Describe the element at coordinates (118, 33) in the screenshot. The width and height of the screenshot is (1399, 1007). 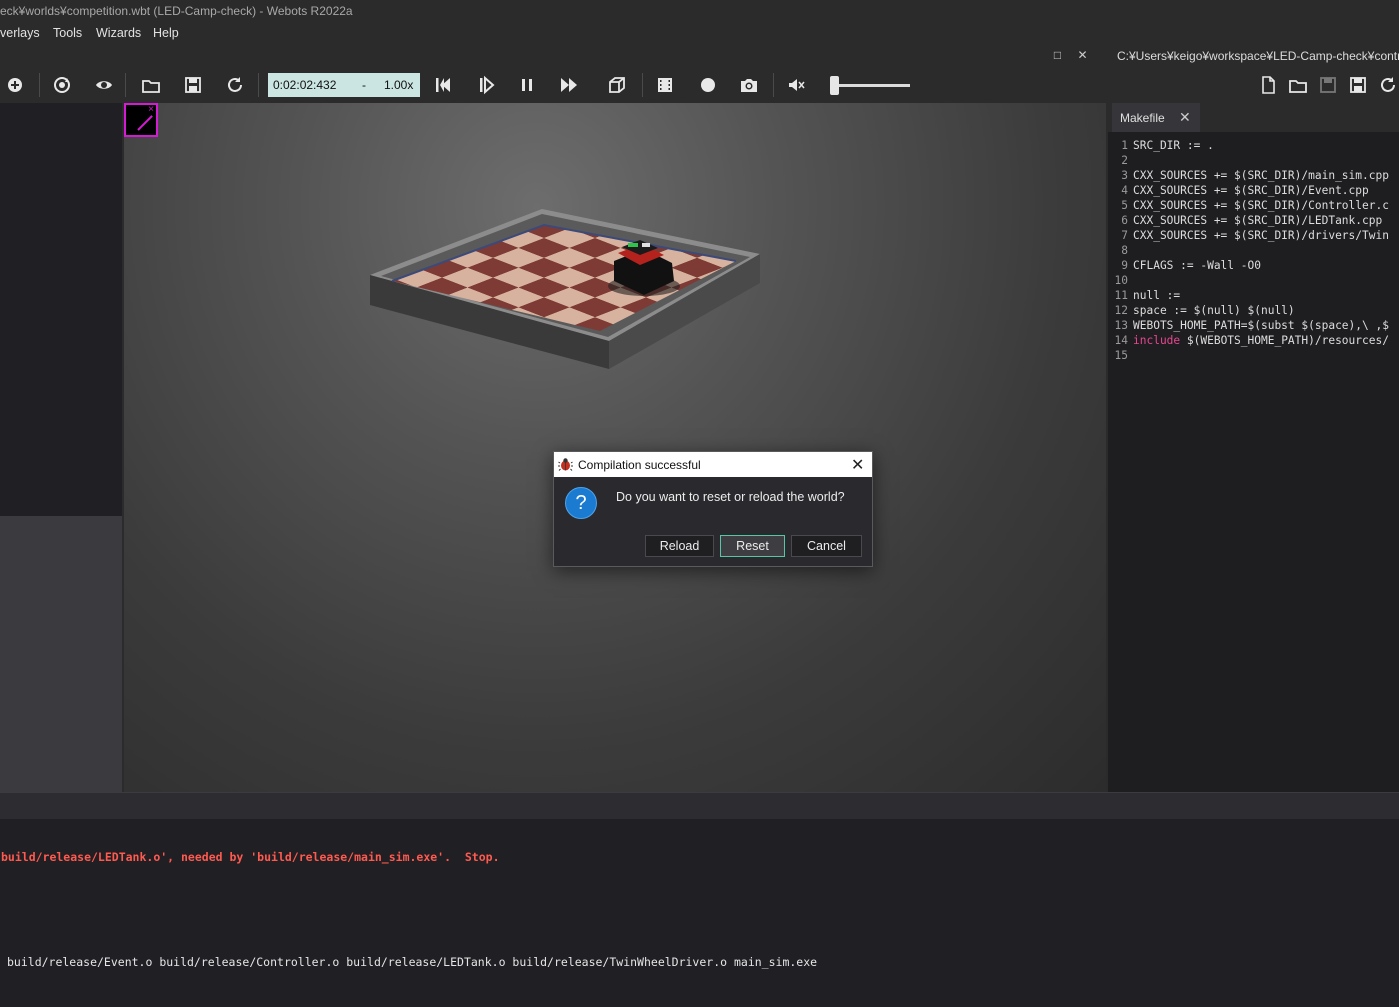
I see `menu-wizards: Wizards` at that location.